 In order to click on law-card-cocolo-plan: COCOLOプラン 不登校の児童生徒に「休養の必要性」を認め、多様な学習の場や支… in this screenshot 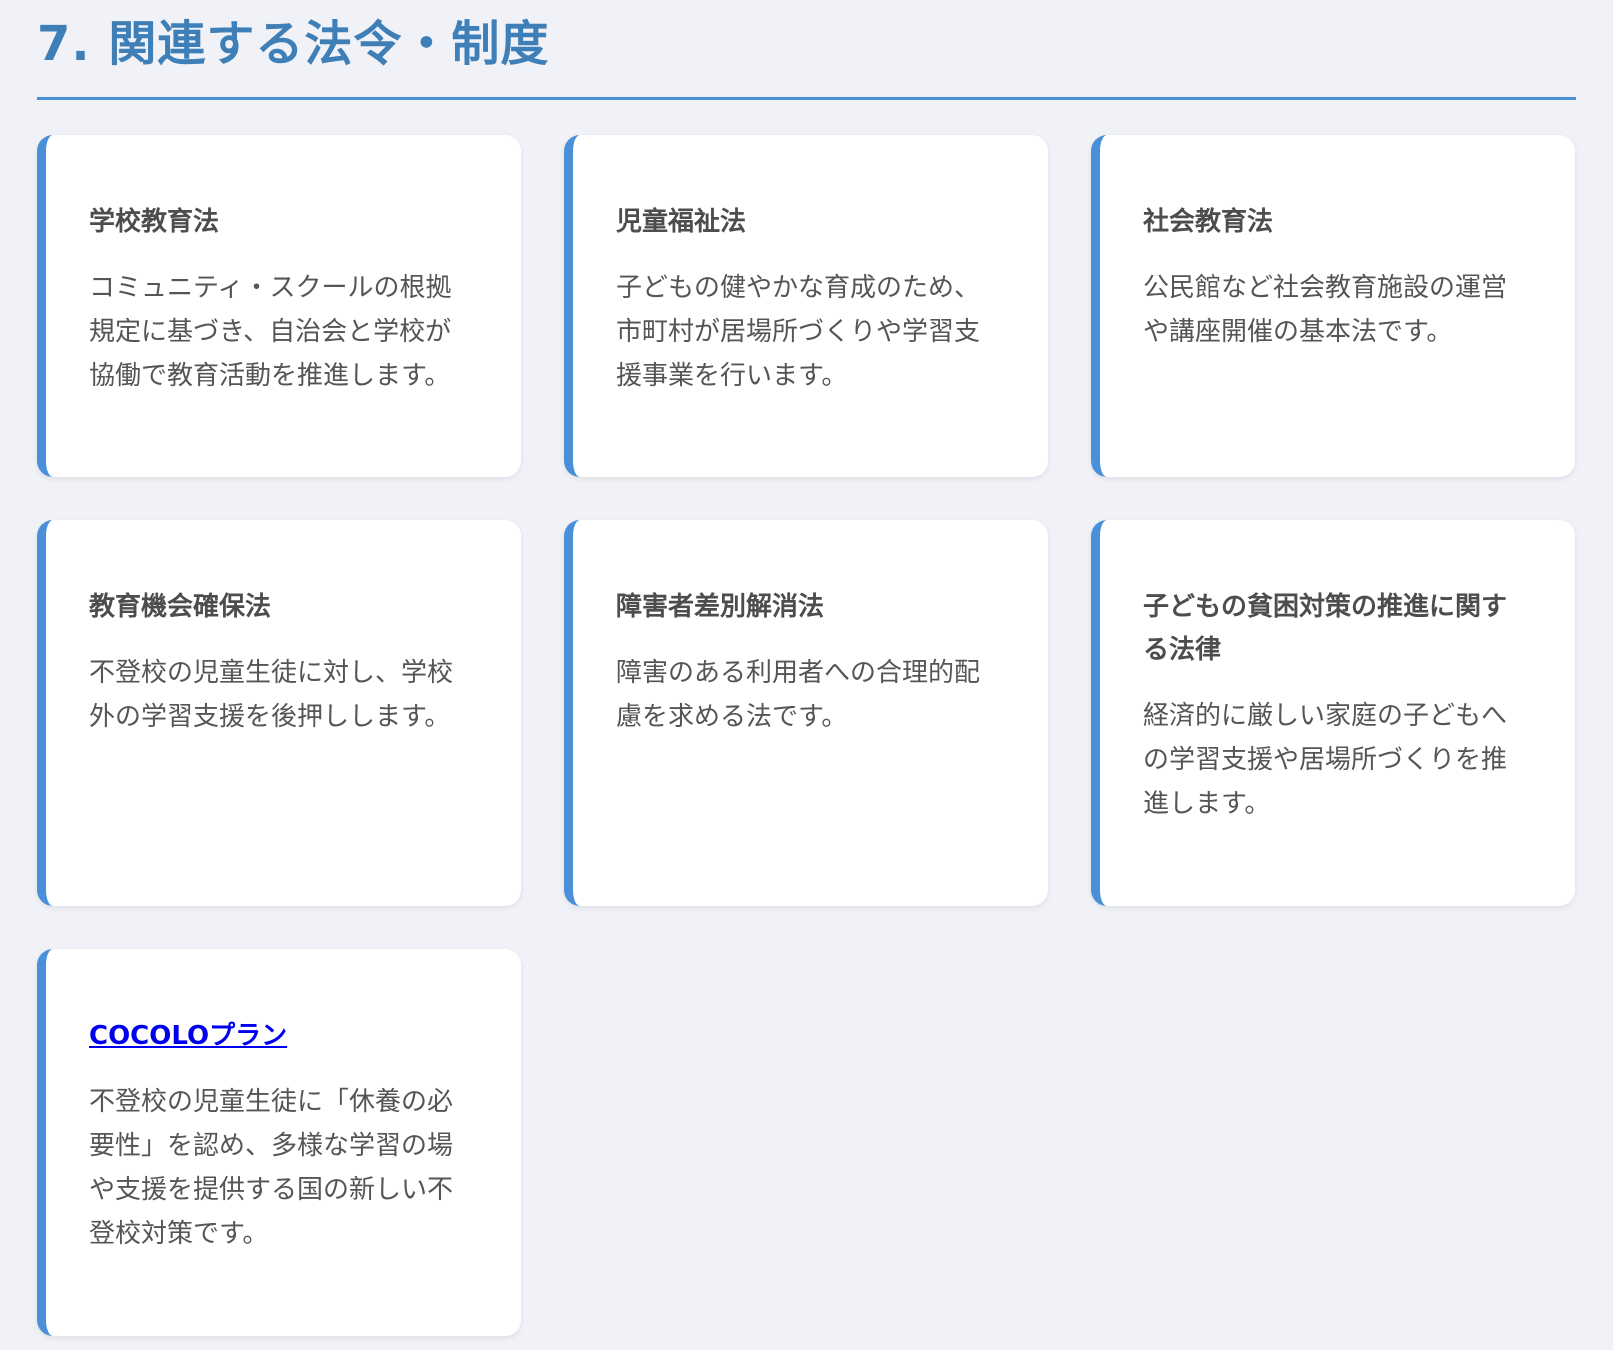, I will do `click(279, 1142)`.